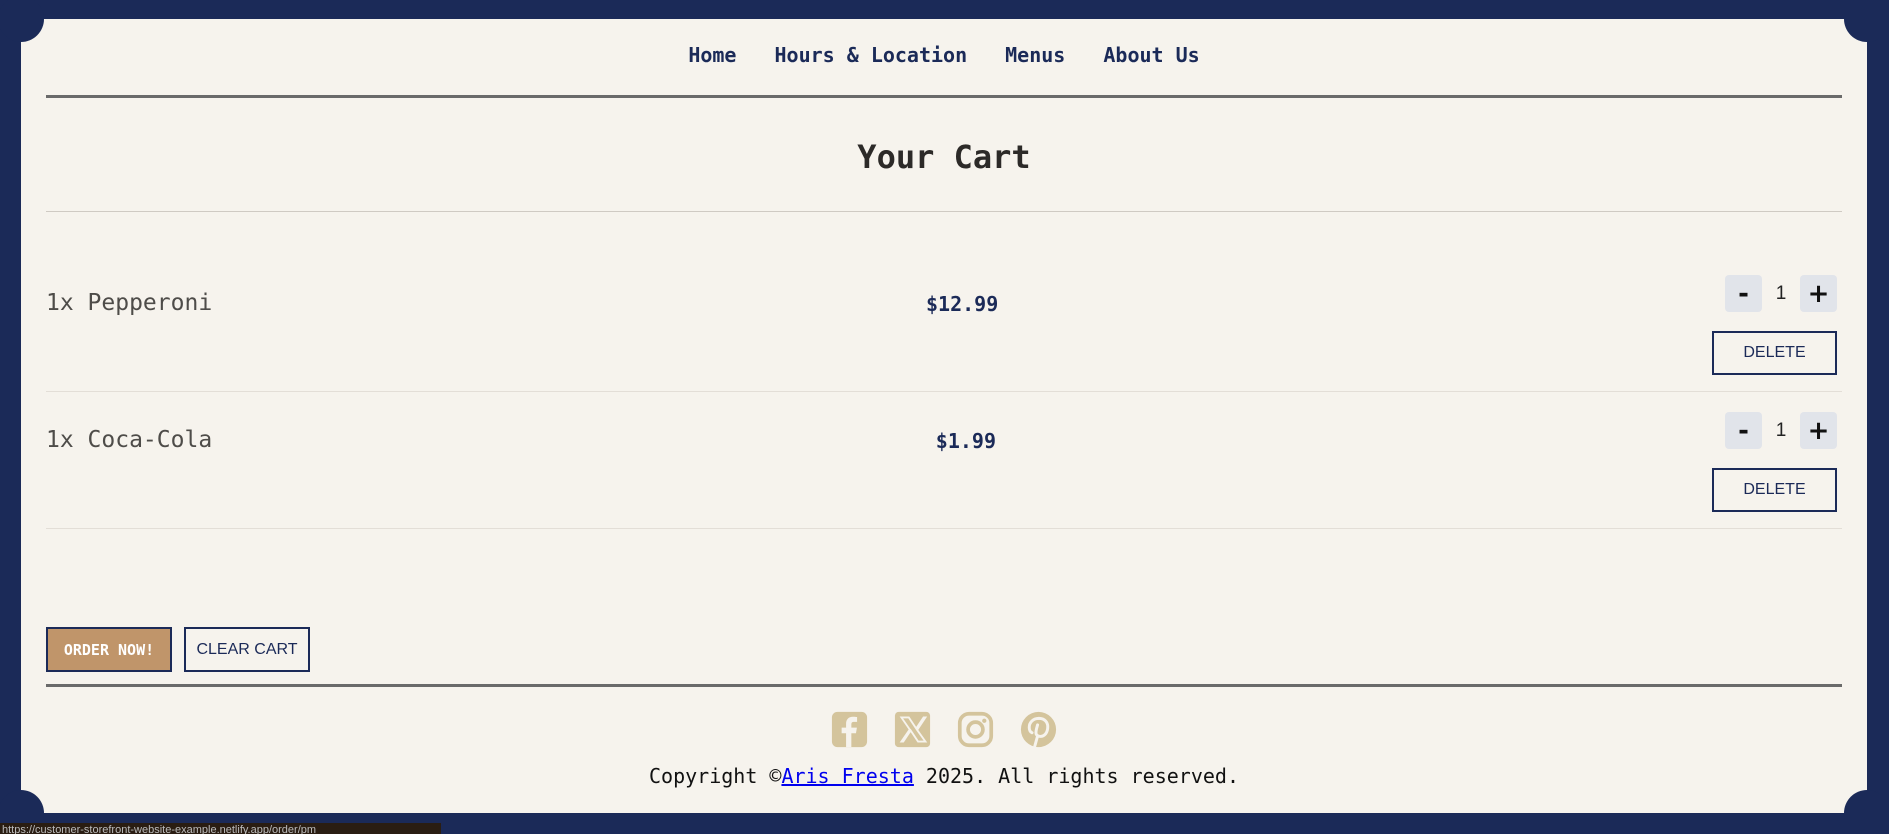 This screenshot has height=834, width=1889. I want to click on cart-item-price: $1.99, so click(965, 441).